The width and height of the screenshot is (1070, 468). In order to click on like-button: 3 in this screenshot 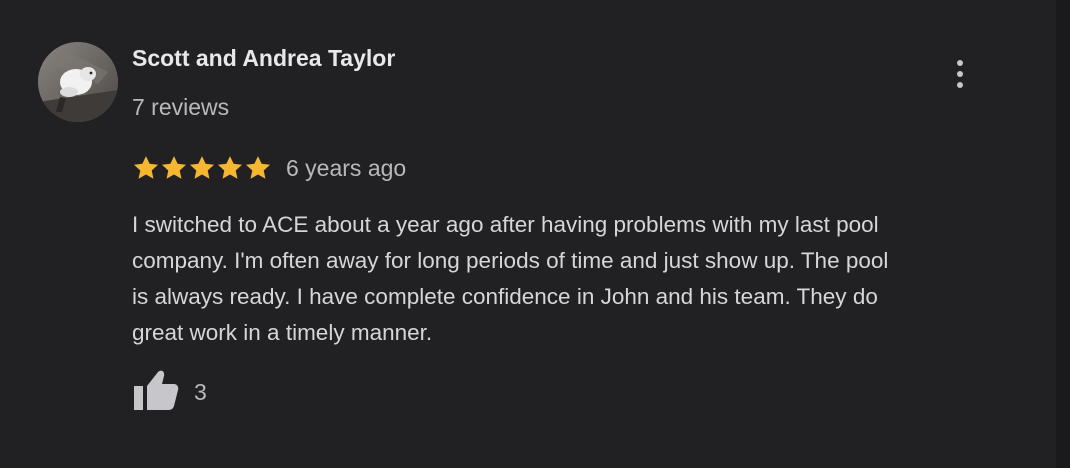, I will do `click(169, 392)`.